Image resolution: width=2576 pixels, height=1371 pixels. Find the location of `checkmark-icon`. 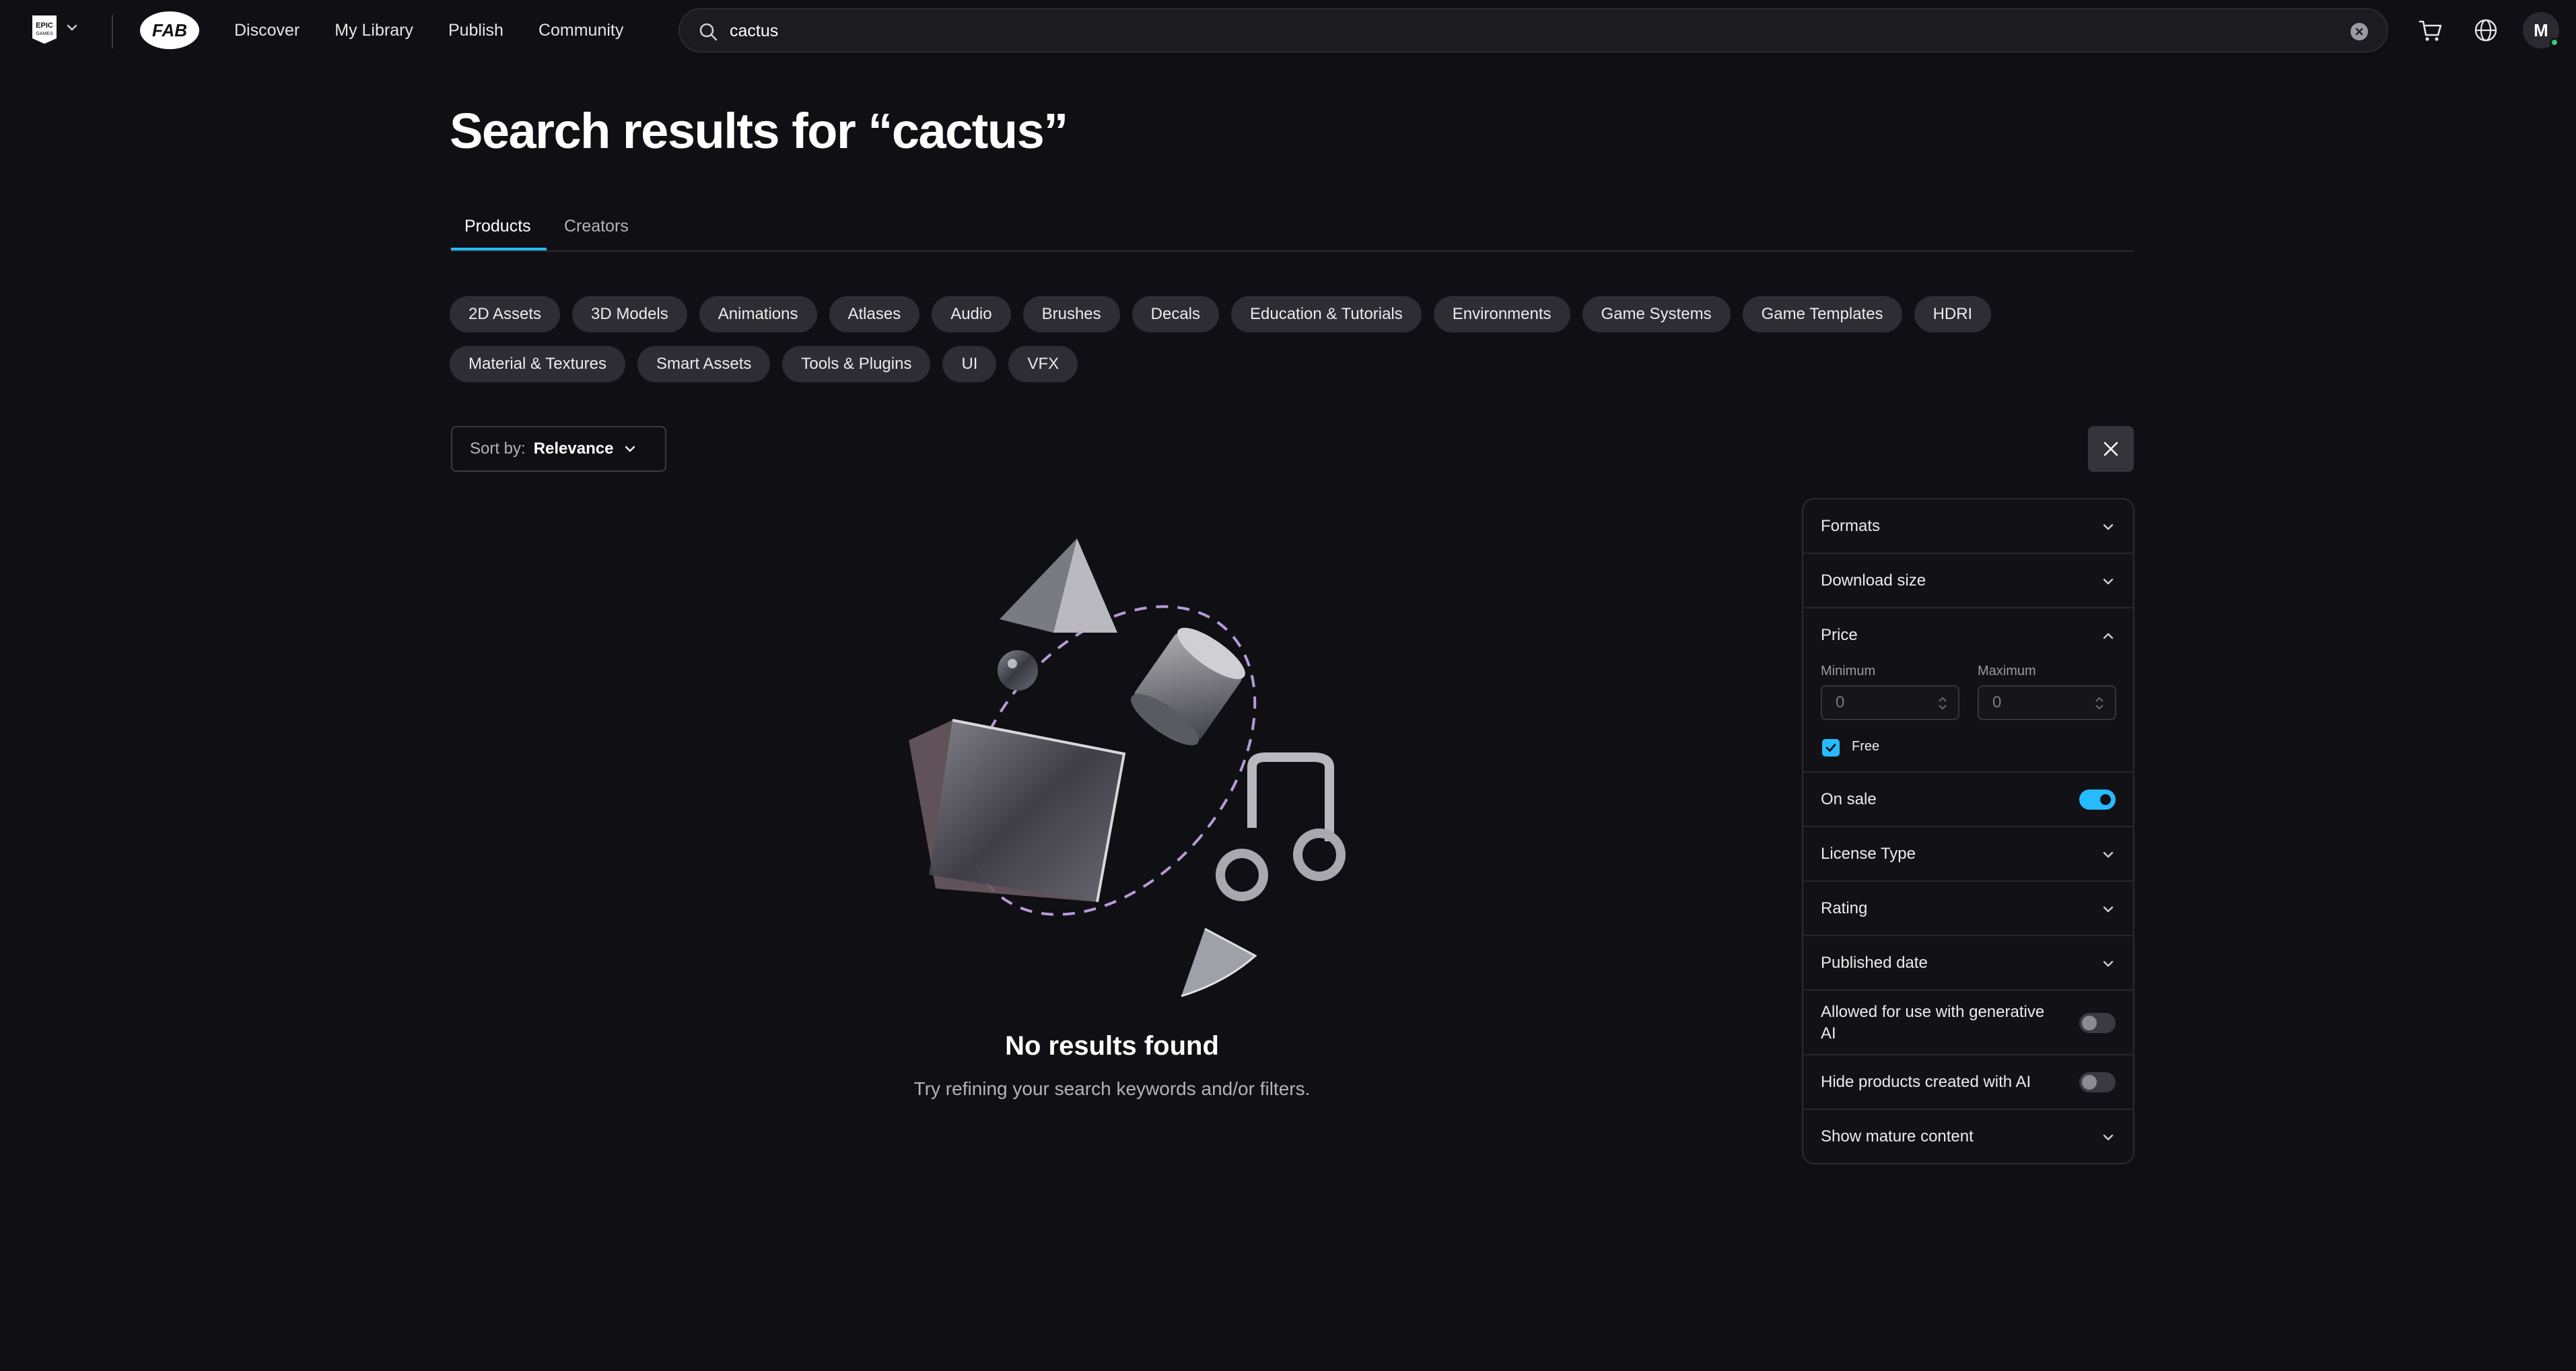

checkmark-icon is located at coordinates (1830, 748).